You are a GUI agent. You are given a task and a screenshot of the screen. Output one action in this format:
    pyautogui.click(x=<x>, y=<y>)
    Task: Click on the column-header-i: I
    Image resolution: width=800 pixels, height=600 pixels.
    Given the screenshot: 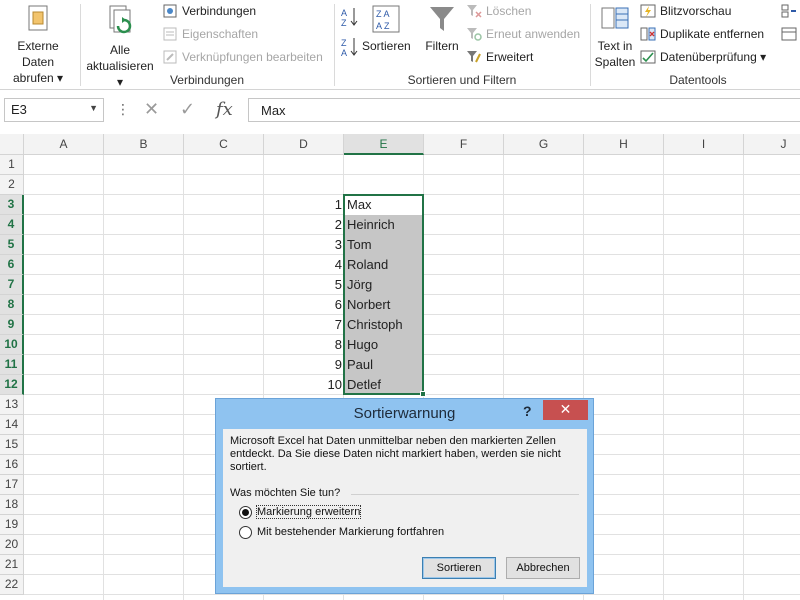 What is the action you would take?
    pyautogui.click(x=704, y=144)
    